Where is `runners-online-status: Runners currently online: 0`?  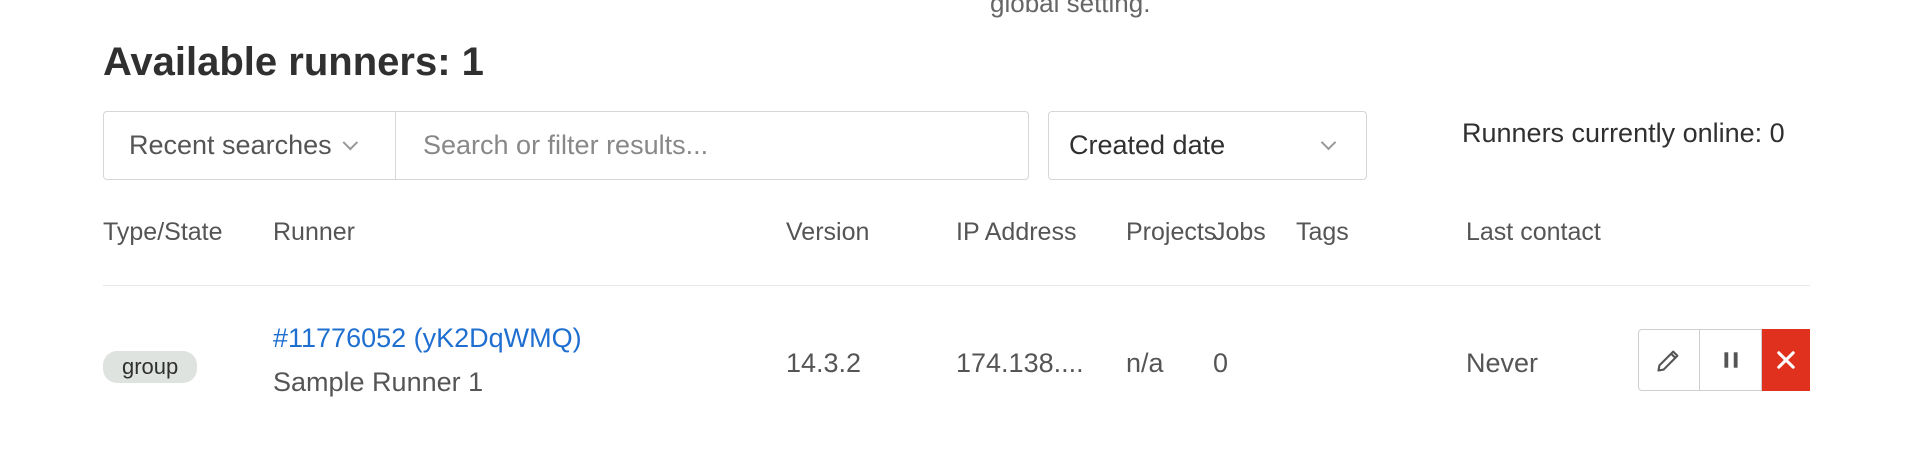
runners-online-status: Runners currently online: 0 is located at coordinates (1623, 133).